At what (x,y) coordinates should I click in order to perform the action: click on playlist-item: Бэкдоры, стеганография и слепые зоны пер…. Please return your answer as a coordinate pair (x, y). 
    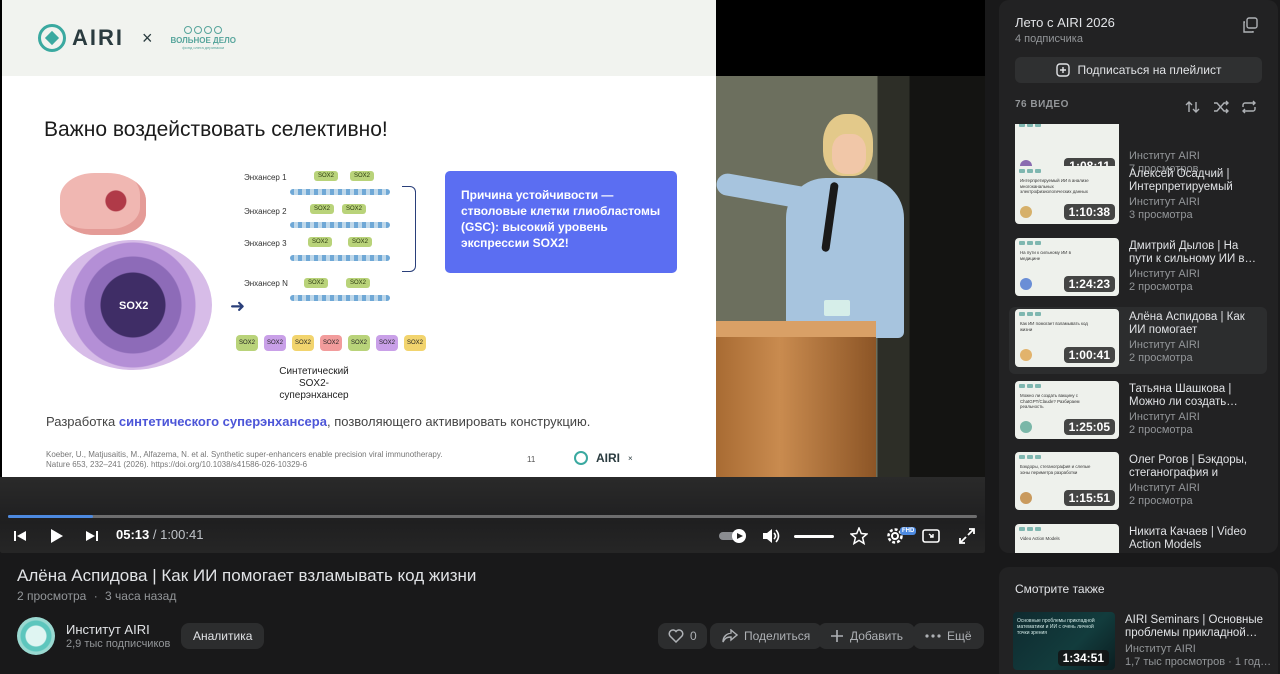
    Looking at the image, I should click on (1138, 483).